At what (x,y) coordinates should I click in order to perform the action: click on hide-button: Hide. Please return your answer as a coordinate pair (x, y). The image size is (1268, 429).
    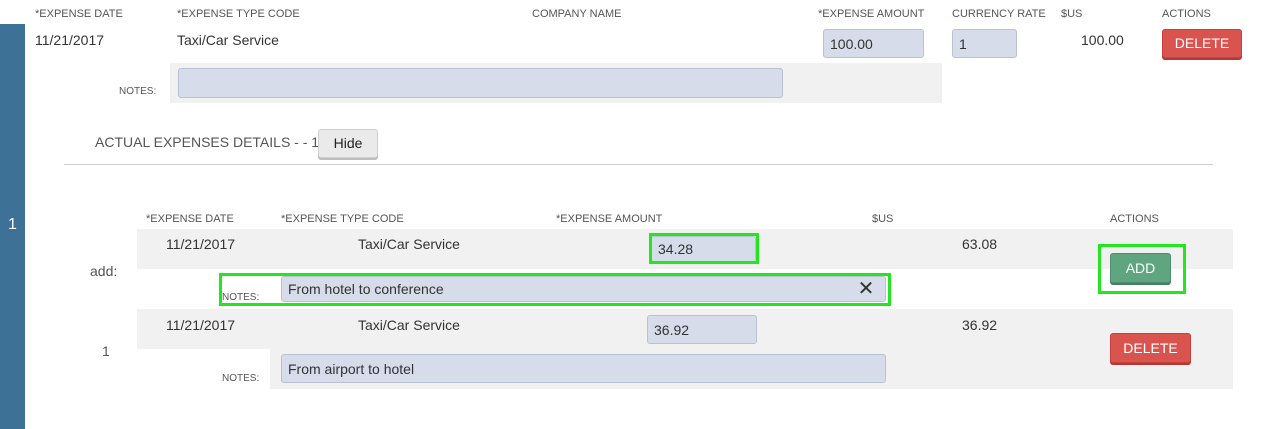
    Looking at the image, I should click on (348, 143).